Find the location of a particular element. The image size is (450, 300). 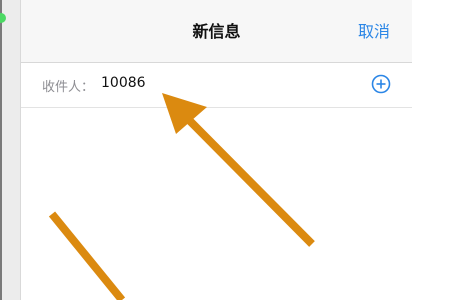

left-window-strip is located at coordinates (10, 150).